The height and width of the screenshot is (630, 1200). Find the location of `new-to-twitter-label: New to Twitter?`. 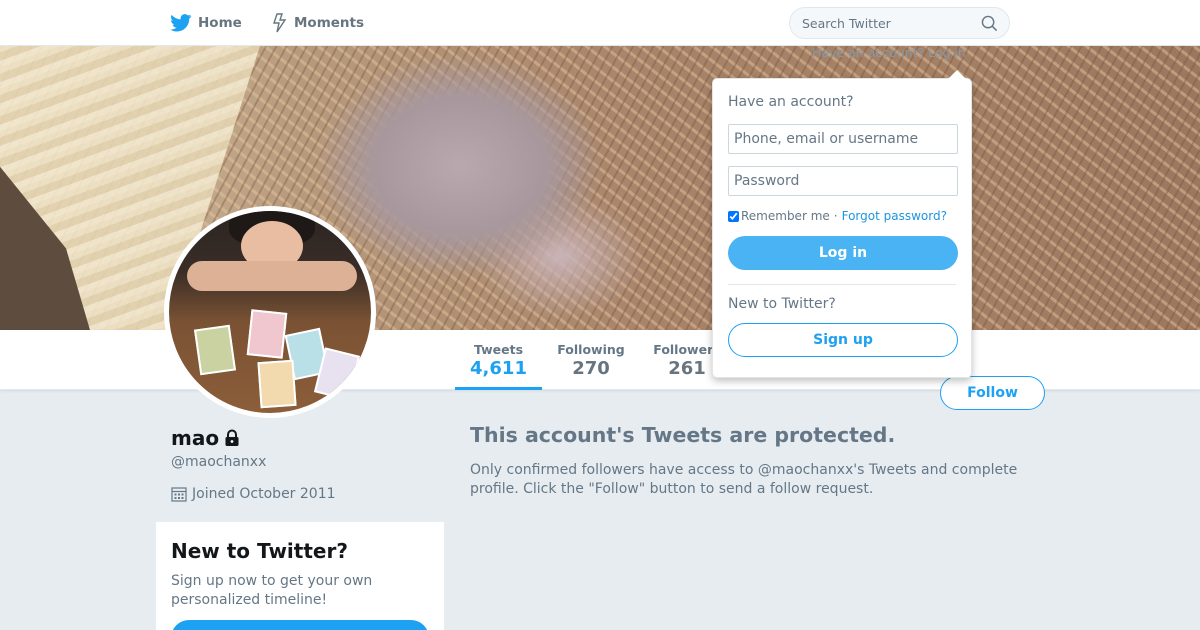

new-to-twitter-label: New to Twitter? is located at coordinates (782, 304).